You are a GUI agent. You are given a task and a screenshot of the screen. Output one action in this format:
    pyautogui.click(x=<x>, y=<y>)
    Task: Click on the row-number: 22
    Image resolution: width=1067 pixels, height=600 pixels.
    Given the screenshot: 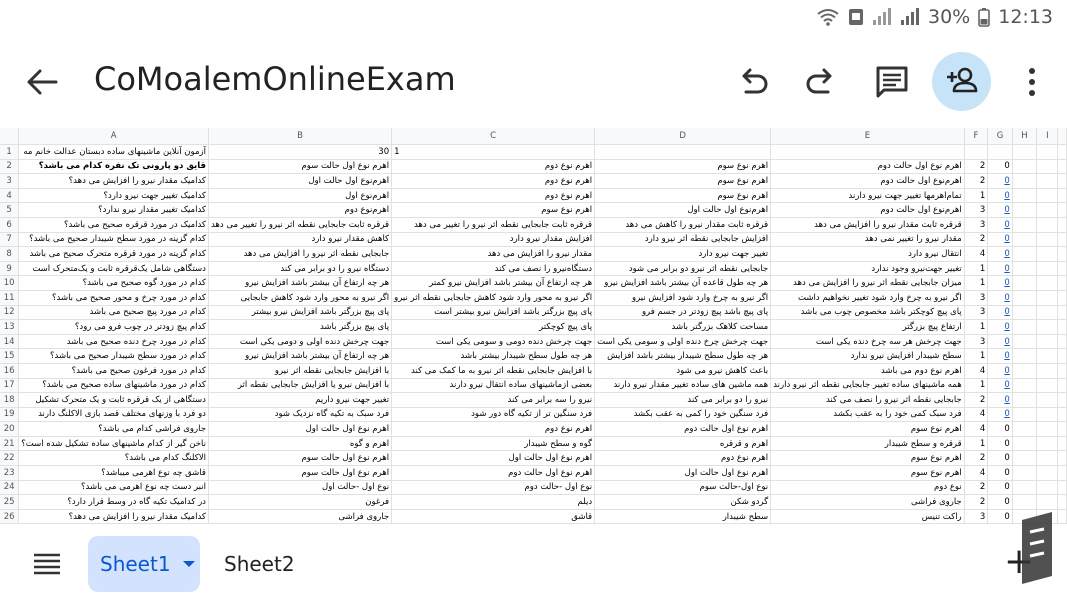 What is the action you would take?
    pyautogui.click(x=10, y=458)
    